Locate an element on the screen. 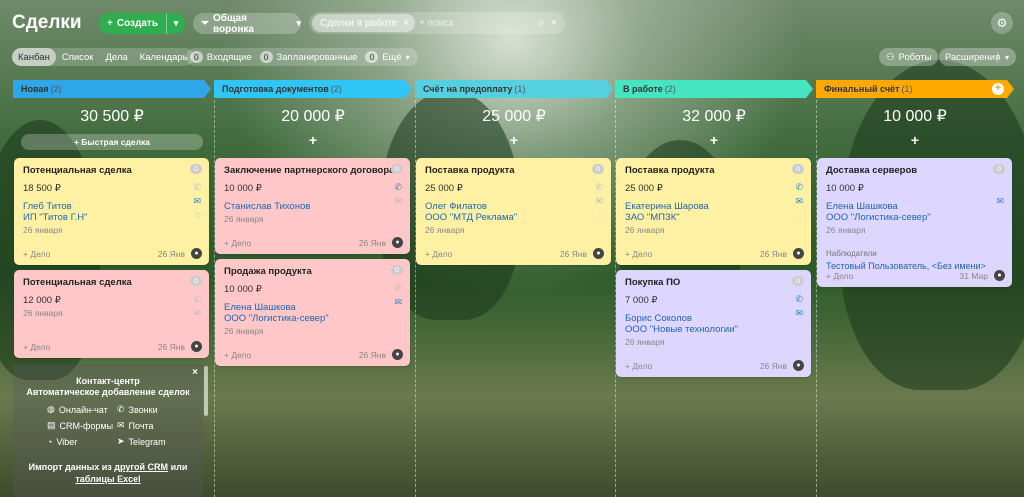 The height and width of the screenshot is (497, 1024). viber-icon: ◔ is located at coordinates (50, 441).